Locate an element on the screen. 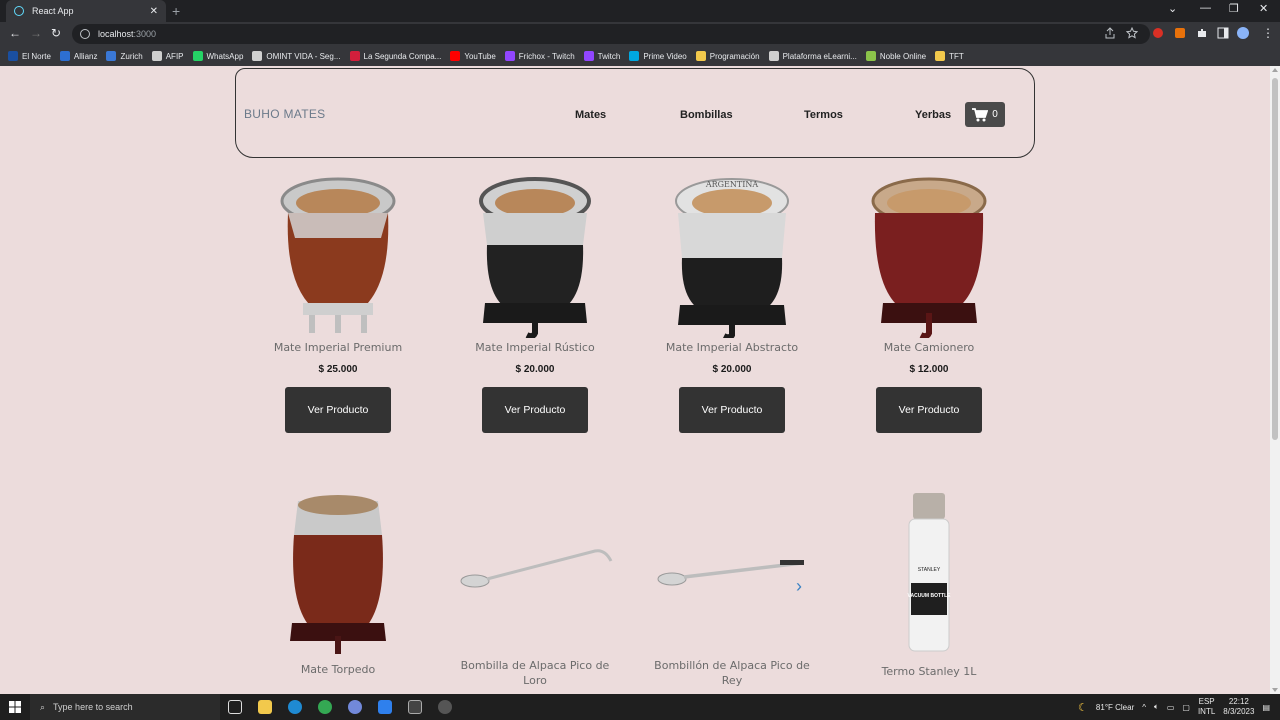 This screenshot has width=1280, height=720. extensions-puzzle-icon is located at coordinates (1202, 33).